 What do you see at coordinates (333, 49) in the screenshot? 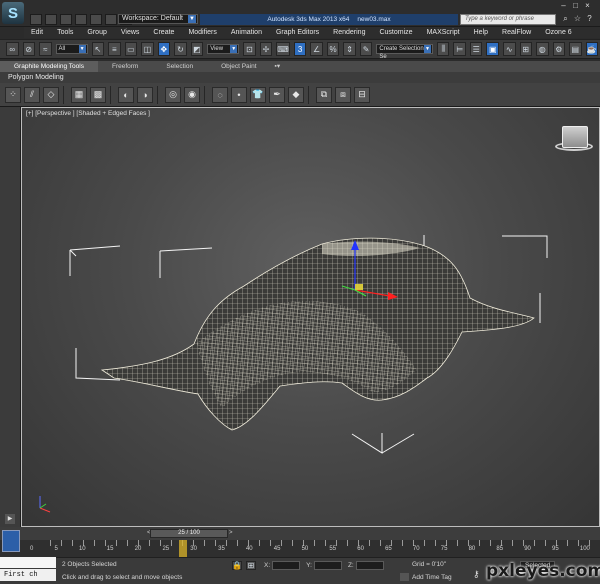
I see `percent-snap-icon: %` at bounding box center [333, 49].